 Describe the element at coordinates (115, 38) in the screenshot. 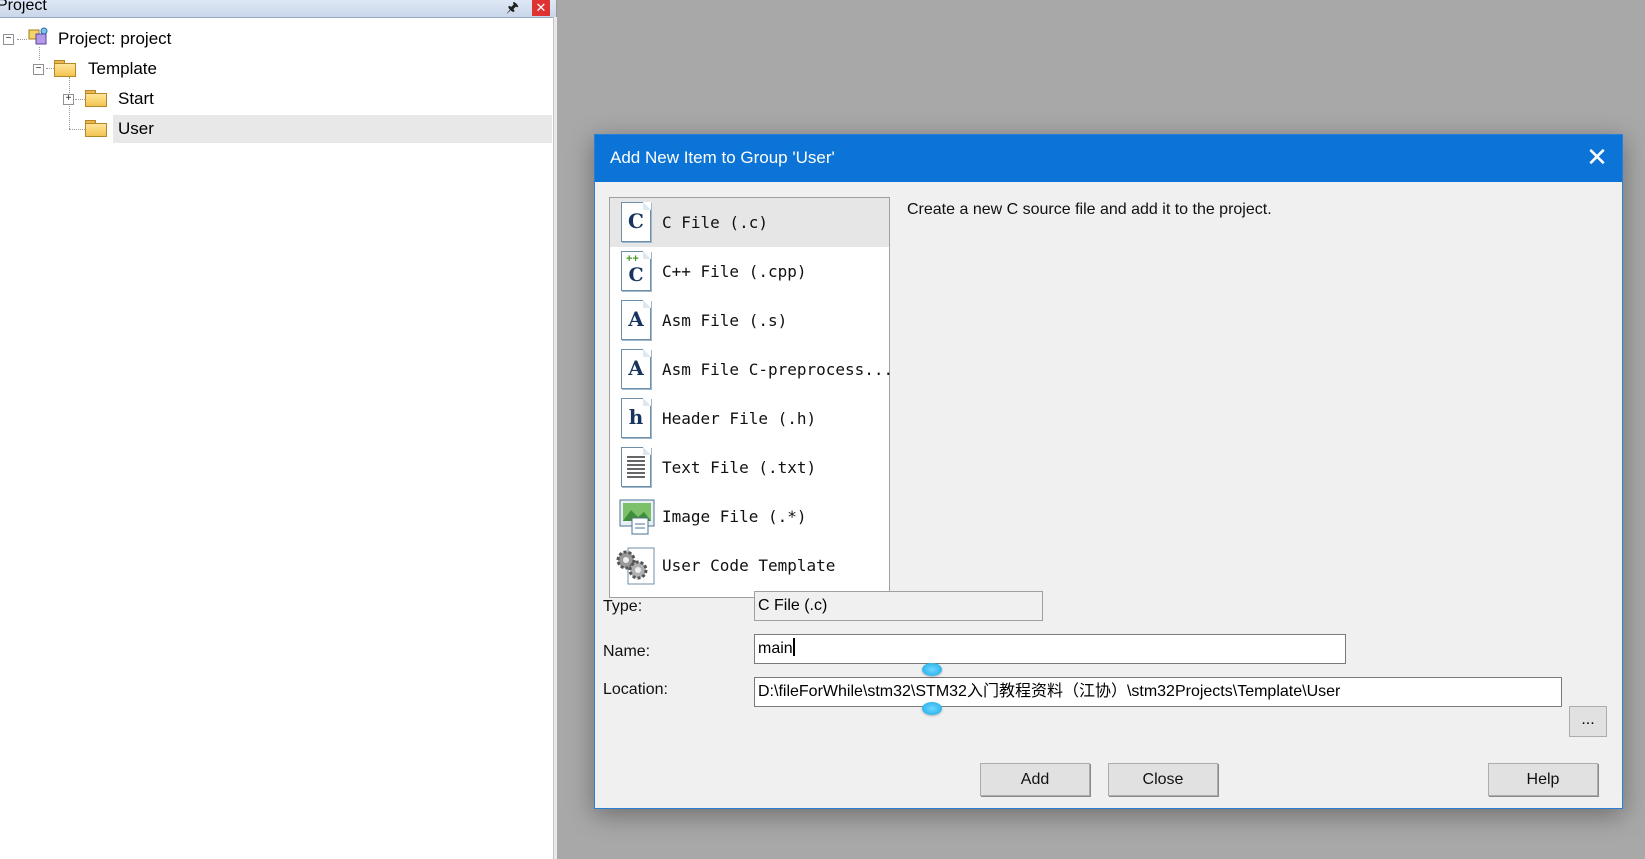

I see `tree-label-project: Project: project` at that location.